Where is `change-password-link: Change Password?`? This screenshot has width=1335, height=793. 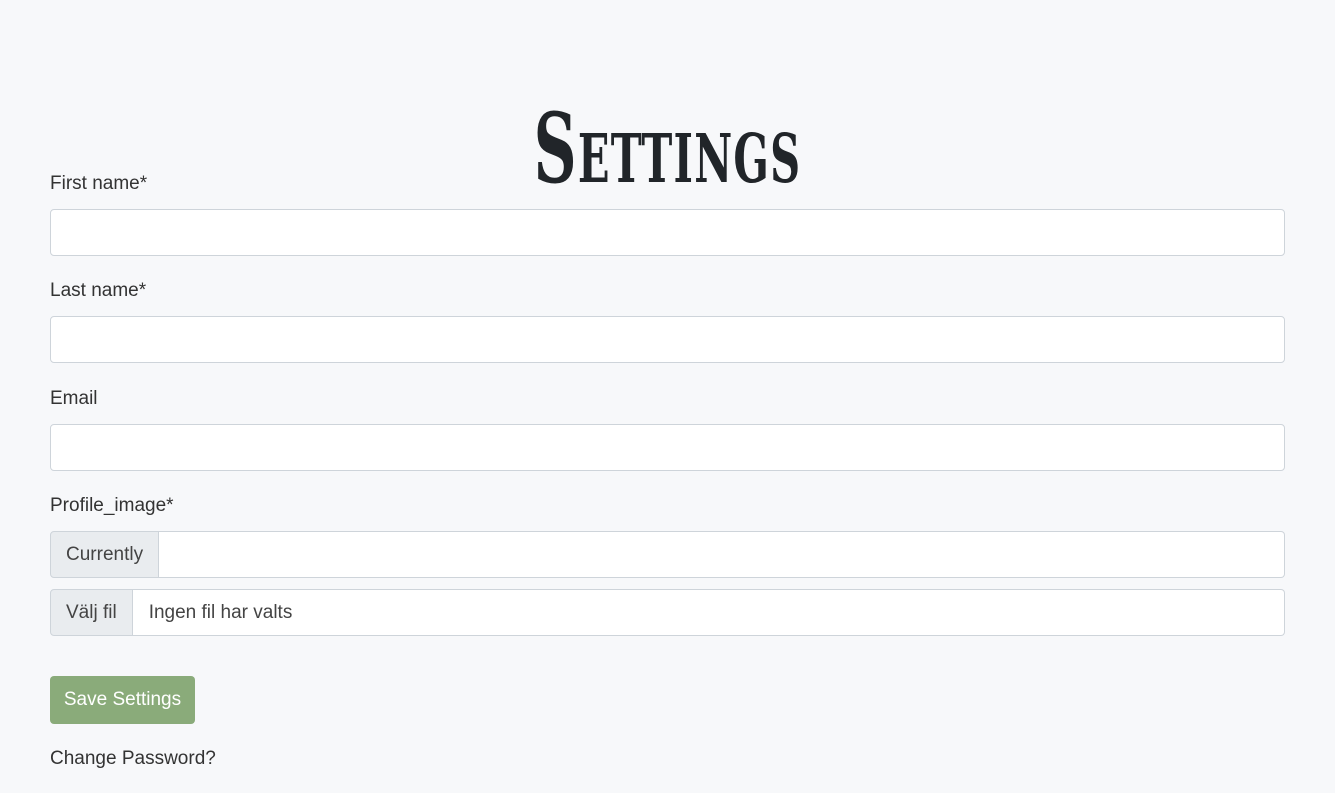 change-password-link: Change Password? is located at coordinates (133, 759).